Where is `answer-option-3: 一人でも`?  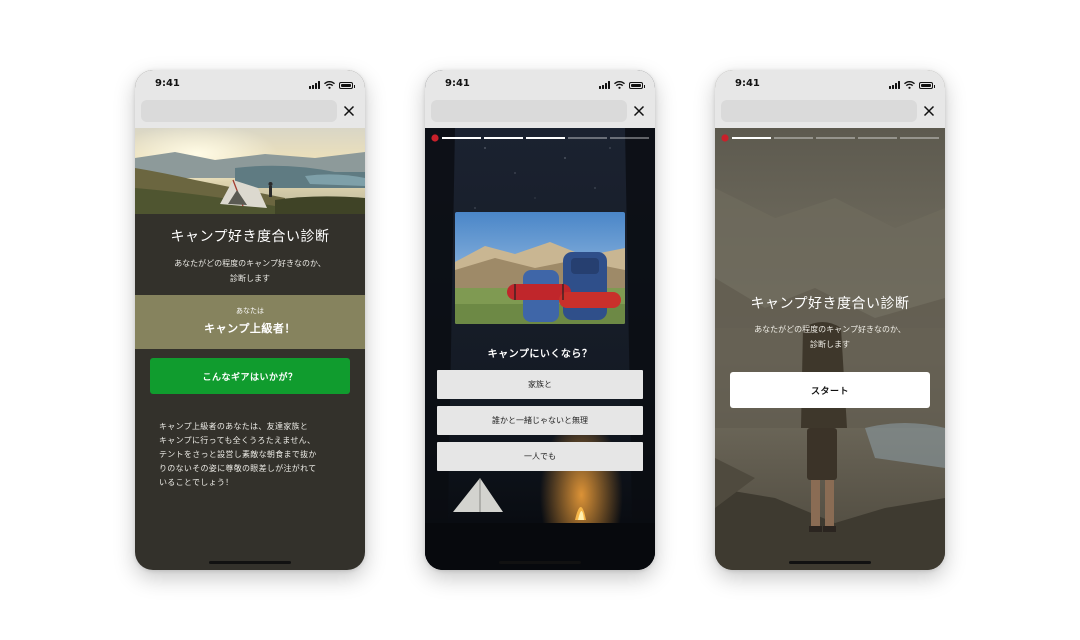
answer-option-3: 一人でも is located at coordinates (540, 456).